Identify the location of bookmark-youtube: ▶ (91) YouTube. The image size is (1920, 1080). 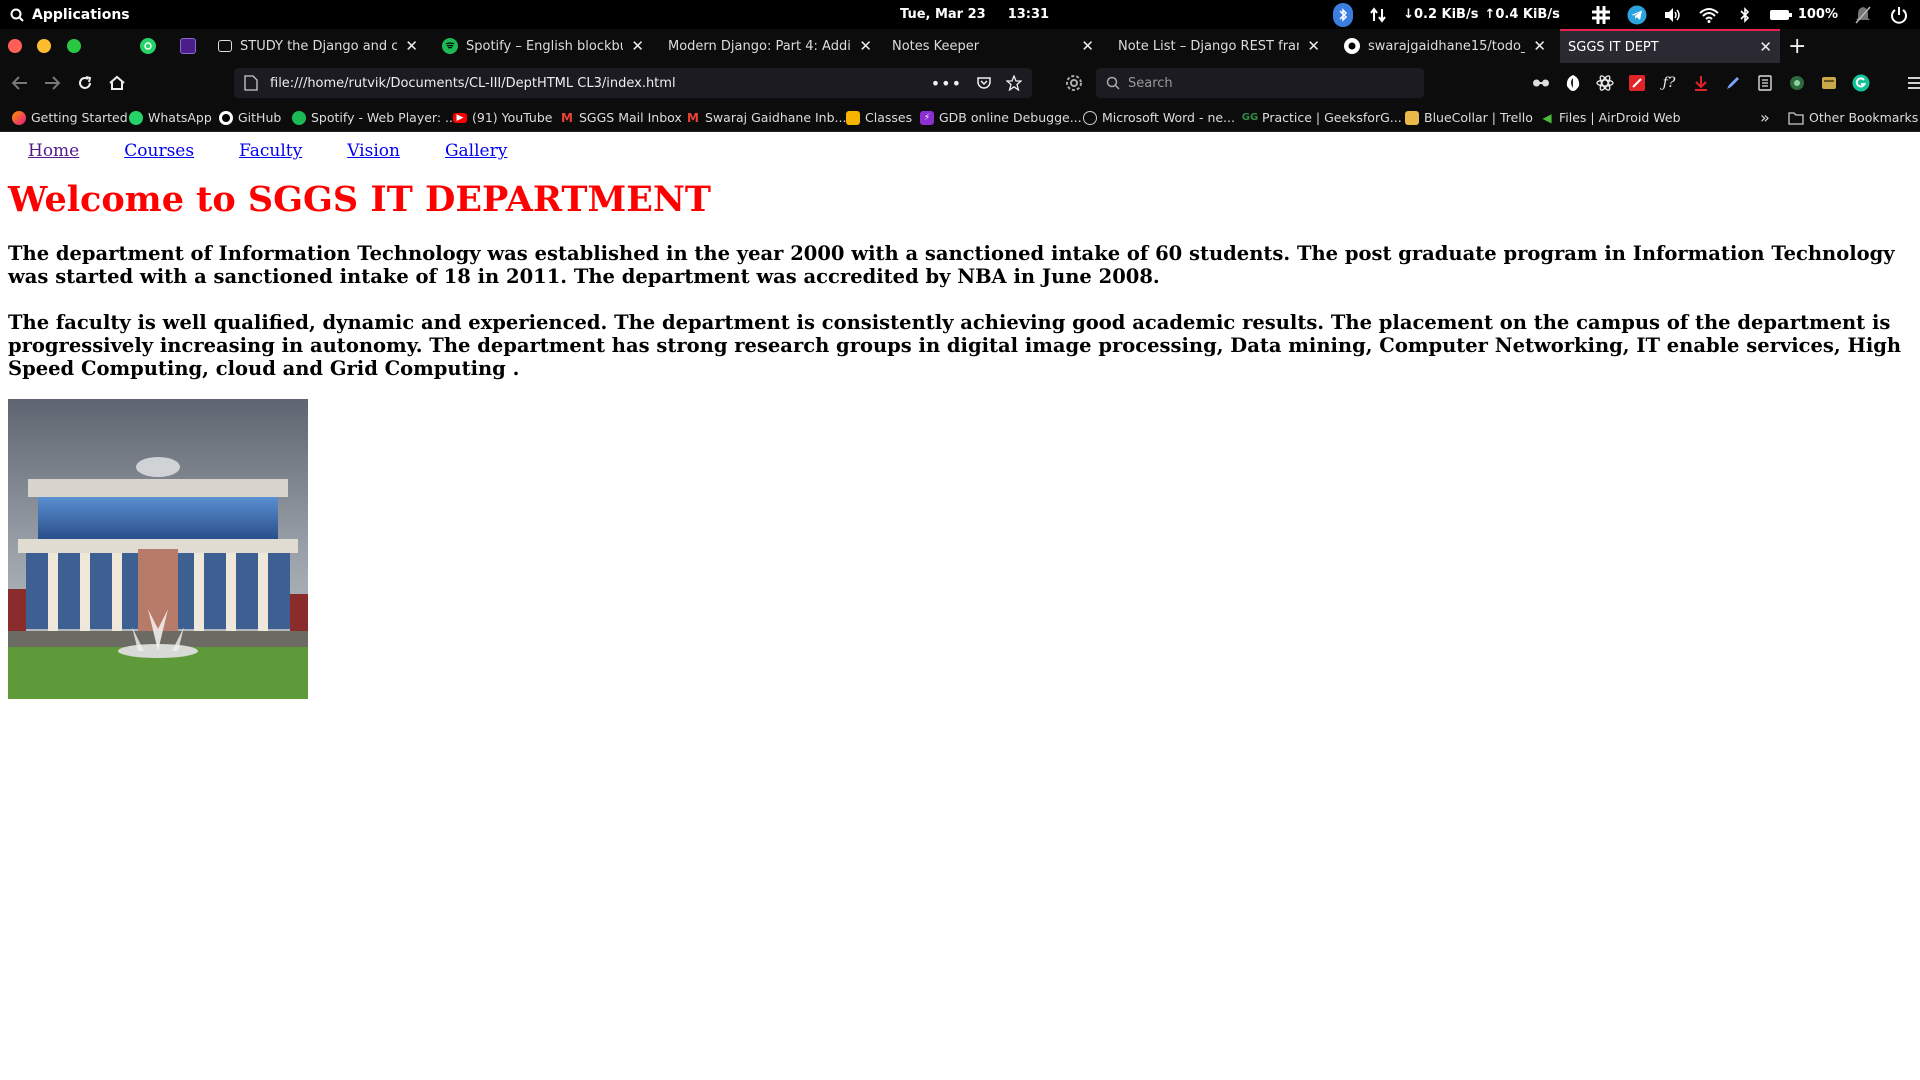
(502, 117).